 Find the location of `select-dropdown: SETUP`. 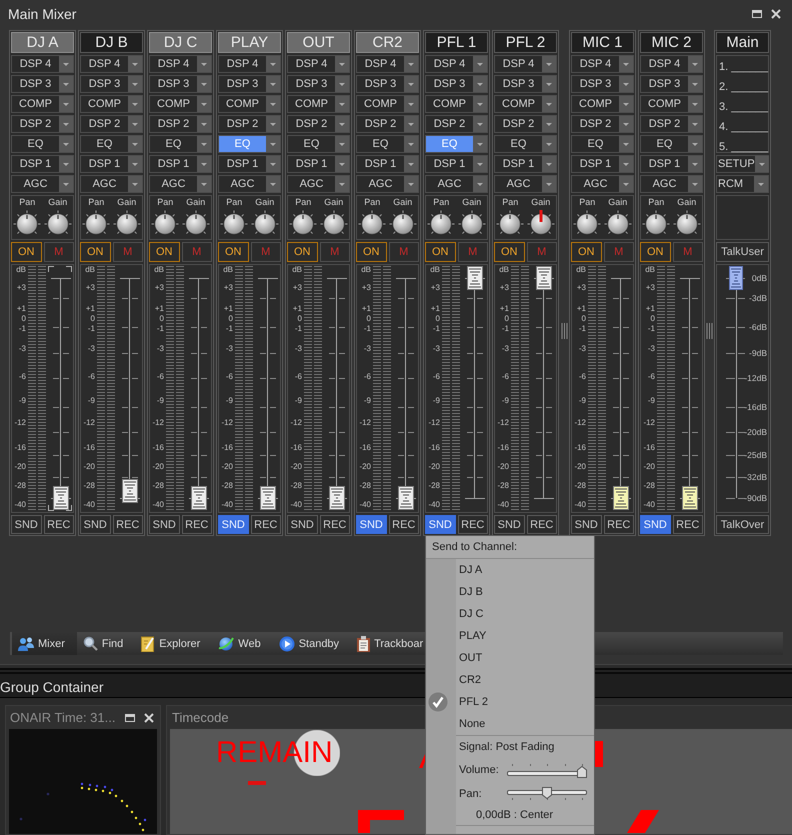

select-dropdown: SETUP is located at coordinates (742, 164).